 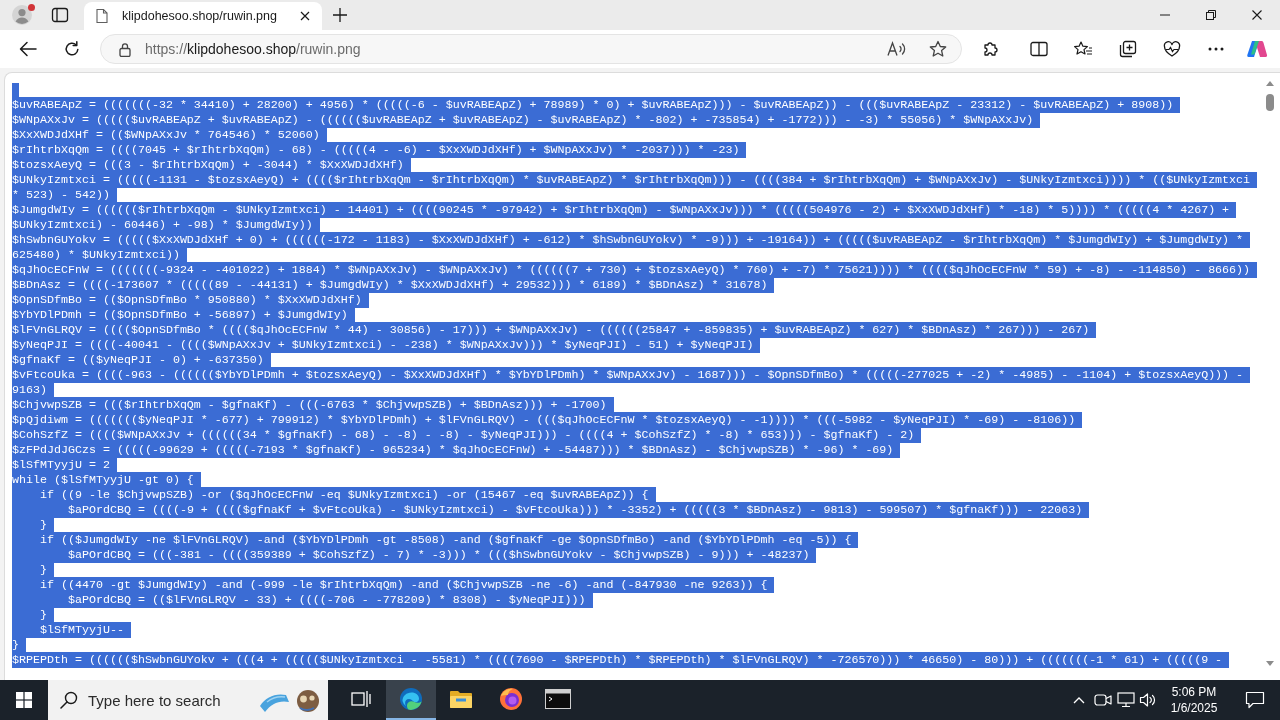 What do you see at coordinates (22, 15) in the screenshot?
I see `profile-avatar-icon` at bounding box center [22, 15].